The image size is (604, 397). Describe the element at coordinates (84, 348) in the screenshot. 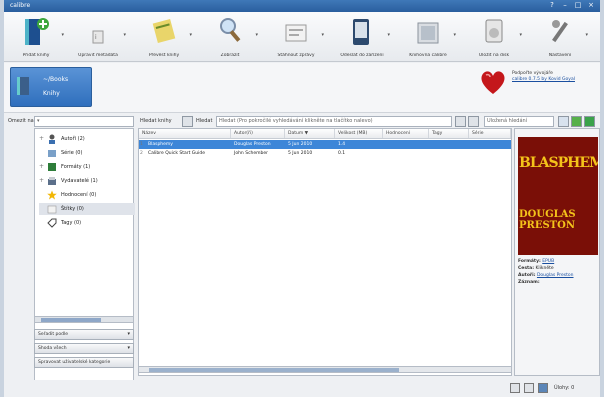

I see `match-select: Shoda všech ▾` at that location.